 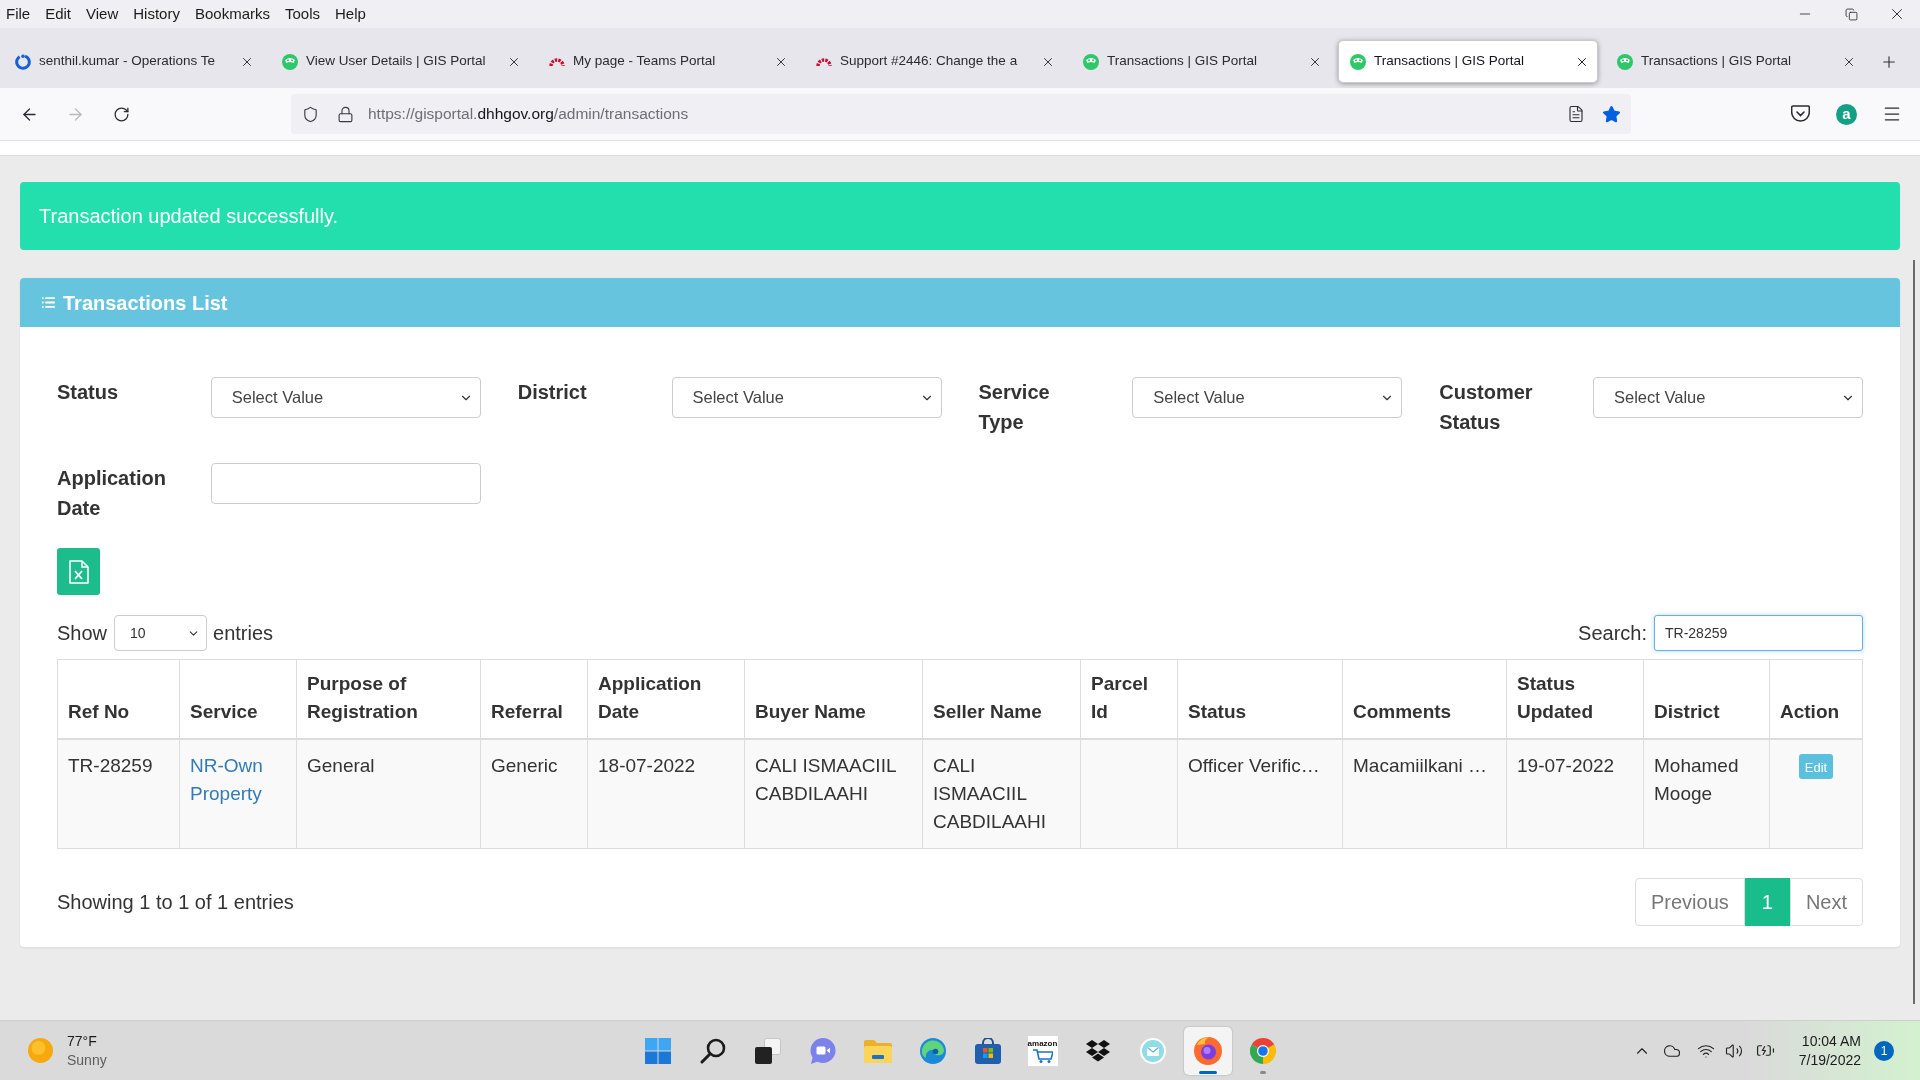 I want to click on entries-info: Showing 1 to 1 of 1 entries, so click(x=175, y=902).